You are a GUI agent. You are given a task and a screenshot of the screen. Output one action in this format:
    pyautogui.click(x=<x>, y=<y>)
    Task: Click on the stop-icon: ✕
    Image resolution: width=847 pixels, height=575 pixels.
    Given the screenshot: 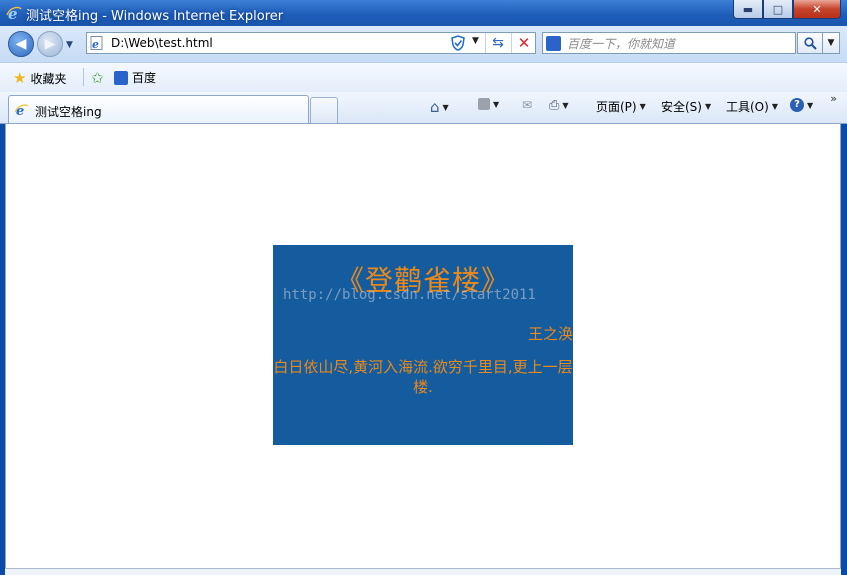 What is the action you would take?
    pyautogui.click(x=524, y=43)
    